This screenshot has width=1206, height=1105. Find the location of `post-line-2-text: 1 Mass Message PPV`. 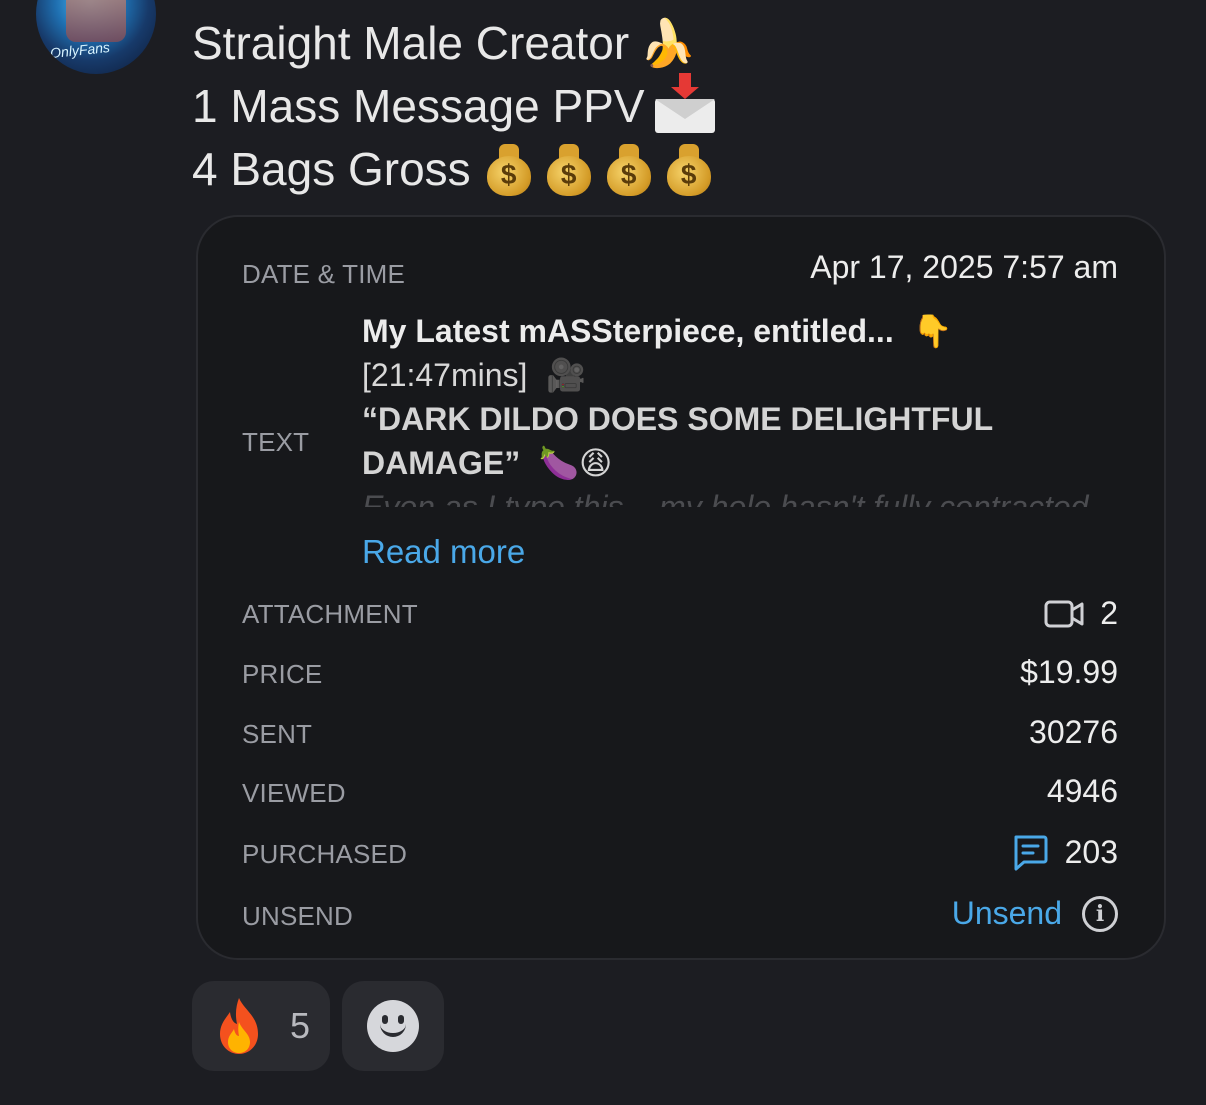

post-line-2-text: 1 Mass Message PPV is located at coordinates (418, 106).